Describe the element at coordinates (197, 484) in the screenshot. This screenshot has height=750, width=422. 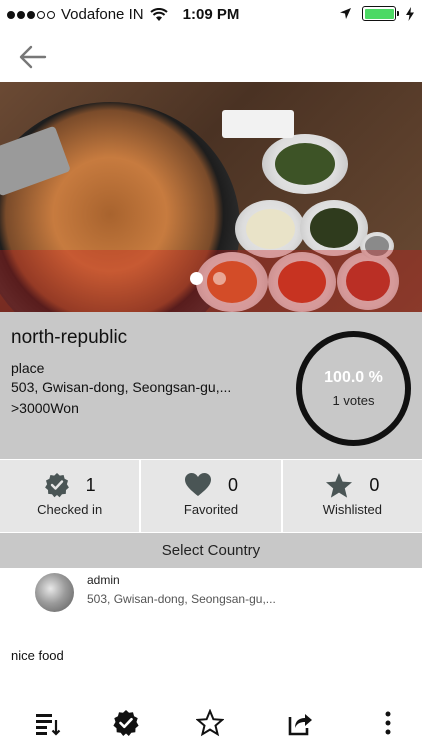
I see `heart-icon` at that location.